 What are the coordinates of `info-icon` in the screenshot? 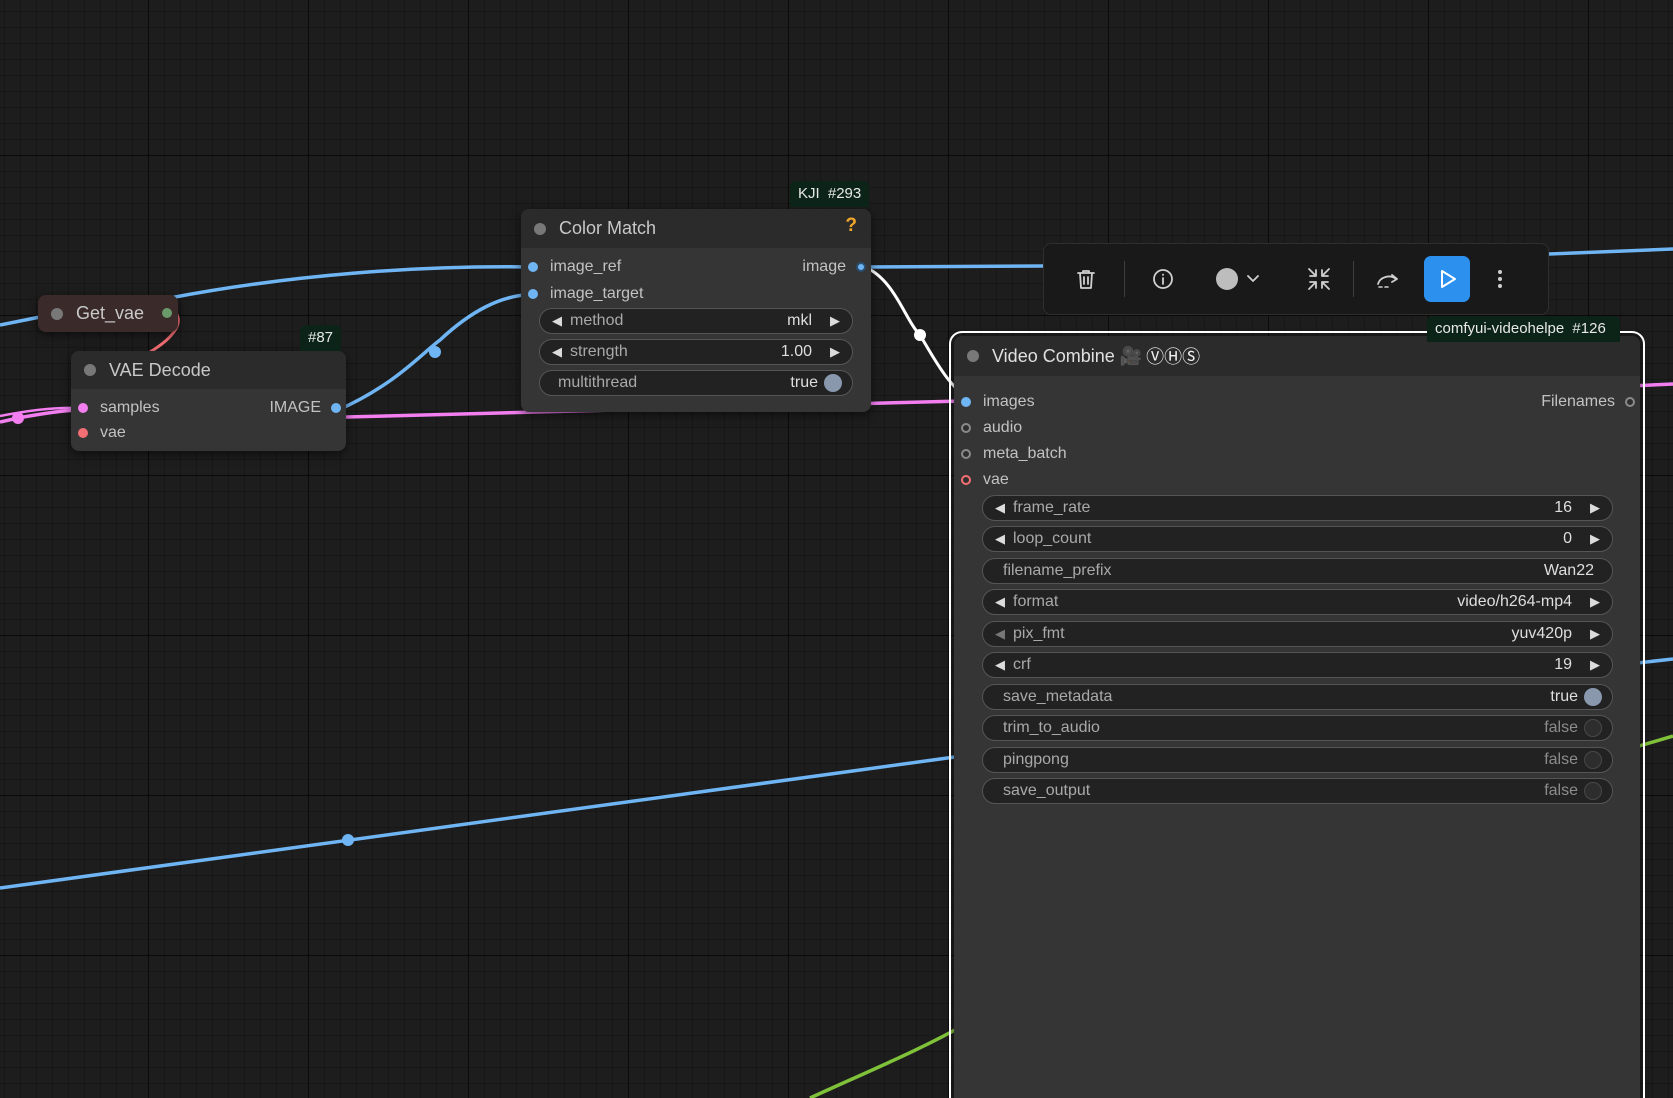 It's located at (1163, 279).